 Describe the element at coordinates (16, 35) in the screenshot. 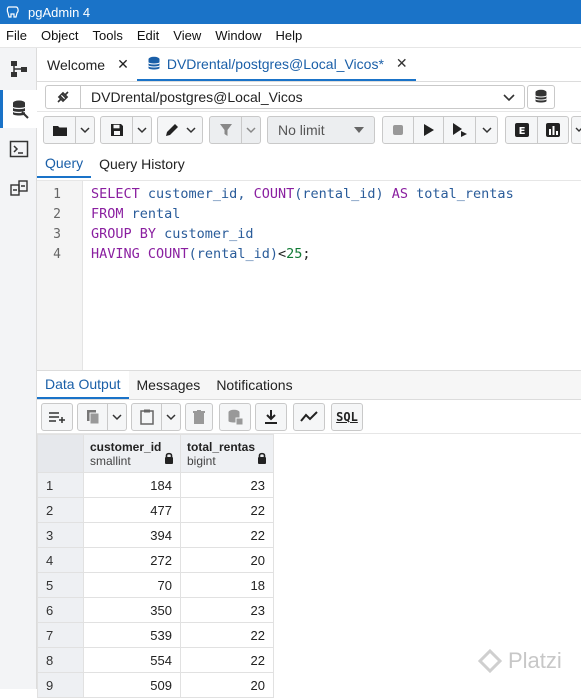

I see `menu-file: File` at that location.